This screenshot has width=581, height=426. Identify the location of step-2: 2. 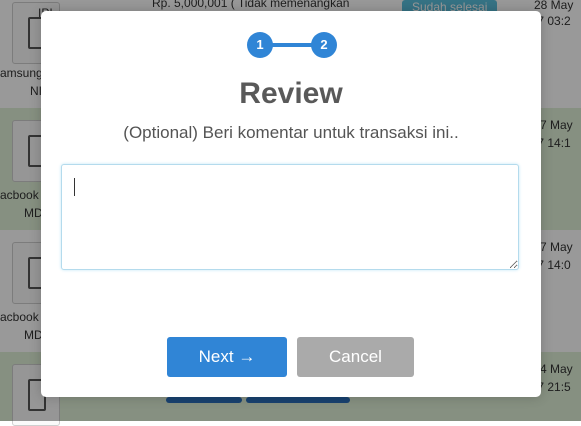
(324, 45).